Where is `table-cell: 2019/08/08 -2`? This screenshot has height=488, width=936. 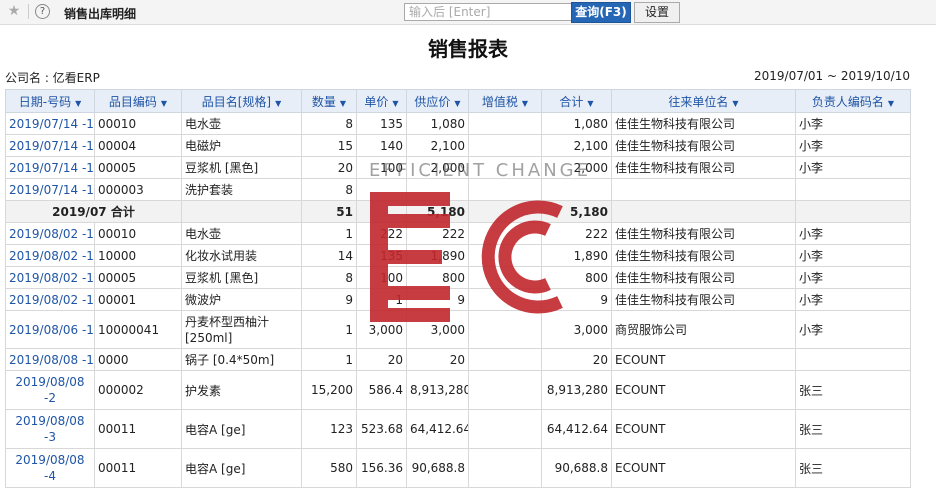 table-cell: 2019/08/08 -2 is located at coordinates (50, 390).